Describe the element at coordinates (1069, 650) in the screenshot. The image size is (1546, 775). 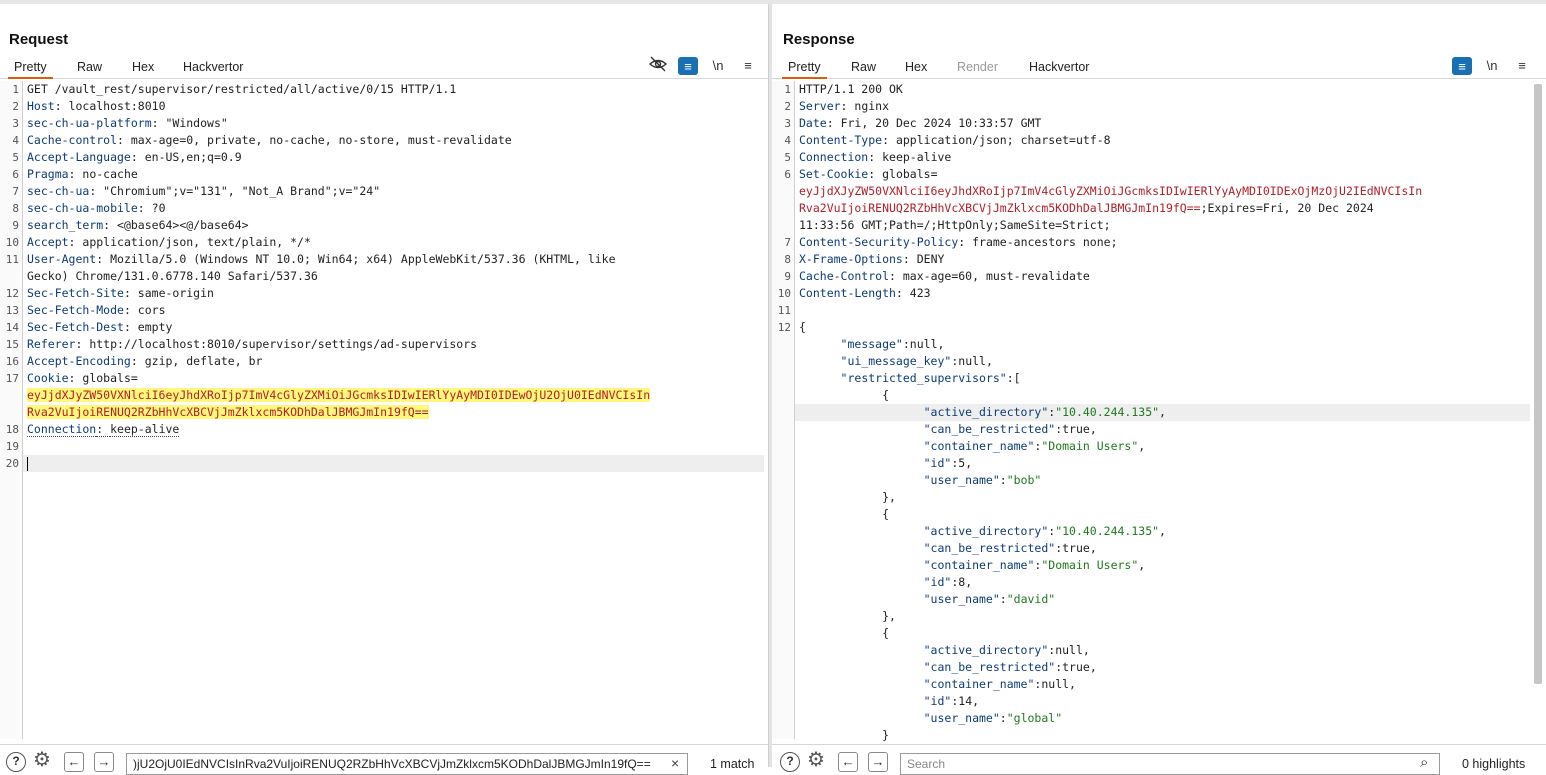
I see `json-value: null` at that location.